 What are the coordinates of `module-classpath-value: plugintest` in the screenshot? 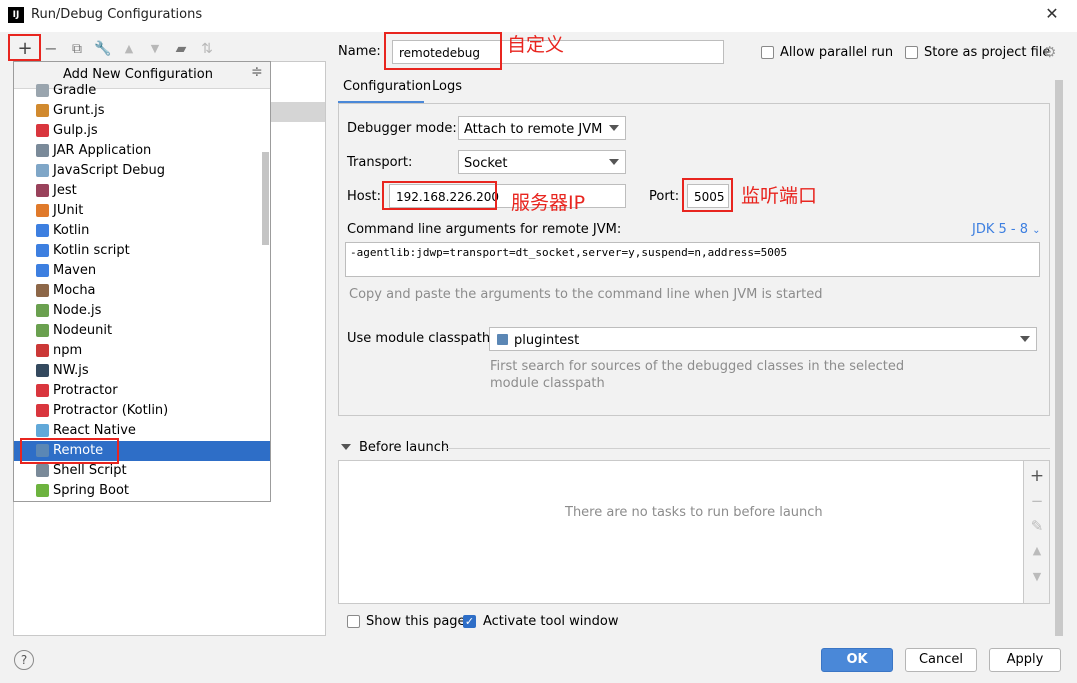 It's located at (547, 340).